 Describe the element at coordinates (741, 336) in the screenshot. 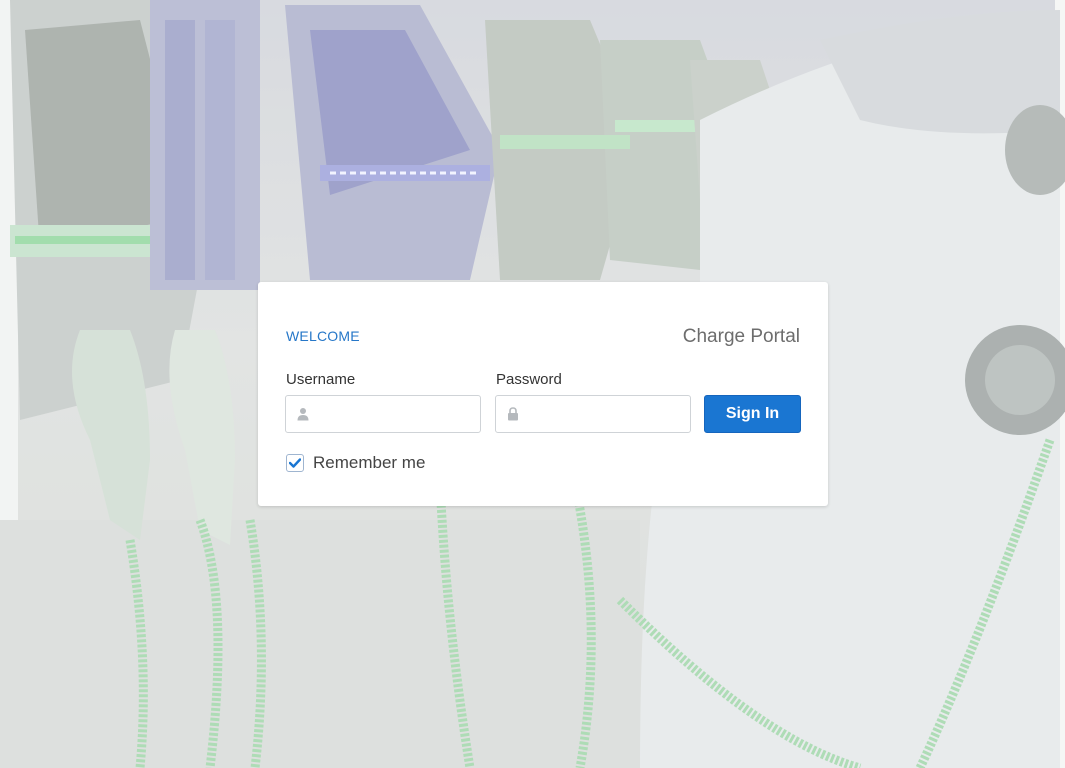

I see `portal-title: Charge Portal` at that location.